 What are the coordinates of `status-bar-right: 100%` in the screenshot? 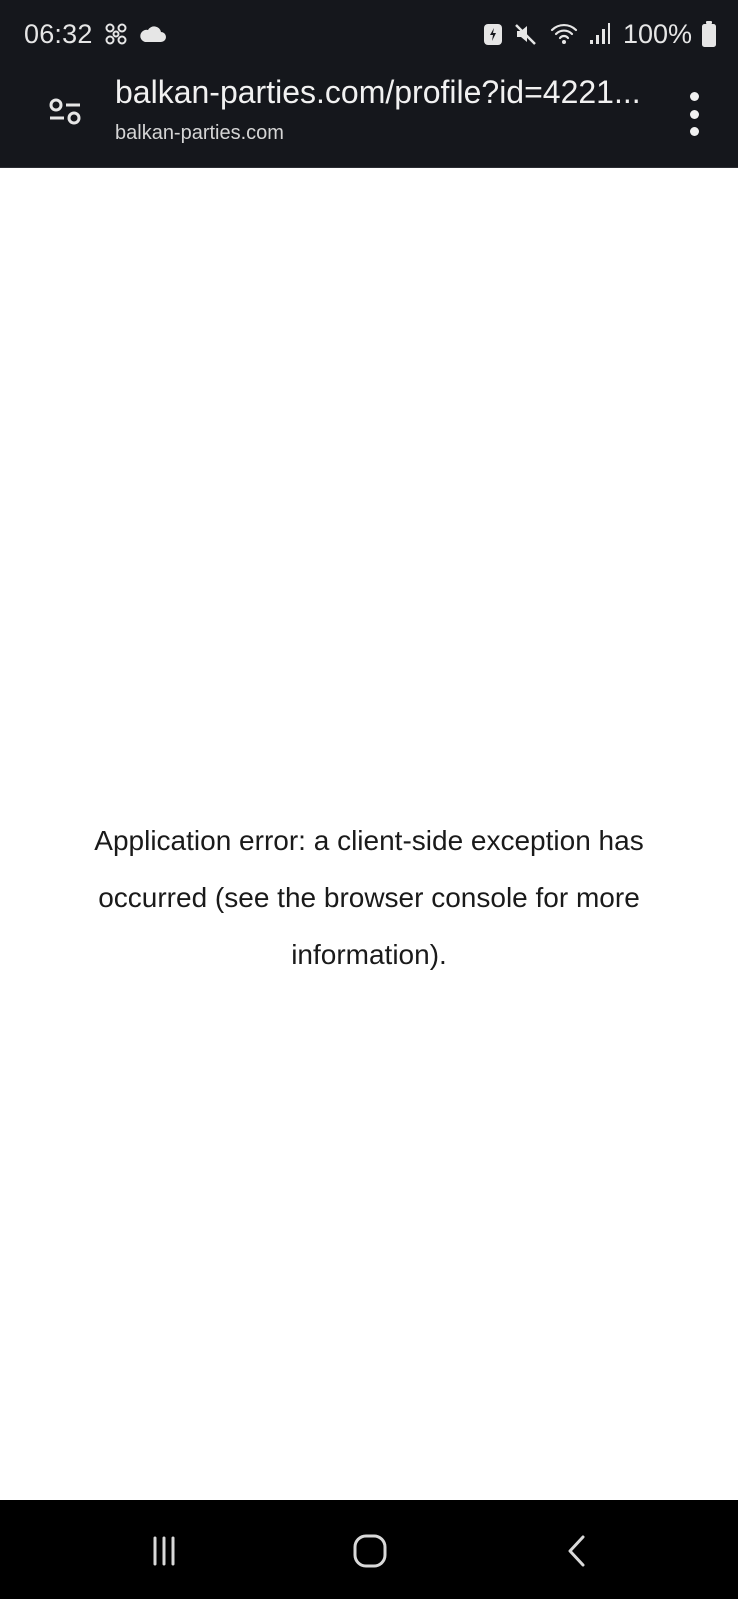 It's located at (599, 34).